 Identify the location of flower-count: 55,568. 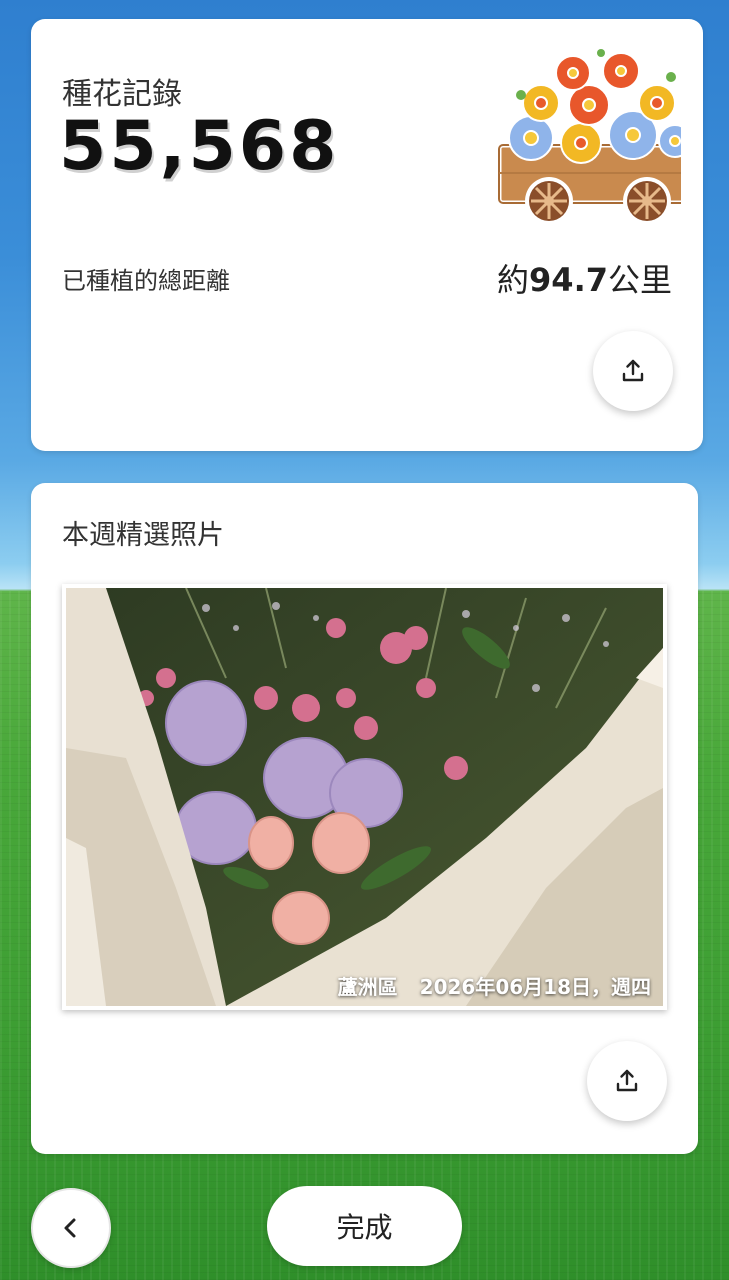
(199, 146).